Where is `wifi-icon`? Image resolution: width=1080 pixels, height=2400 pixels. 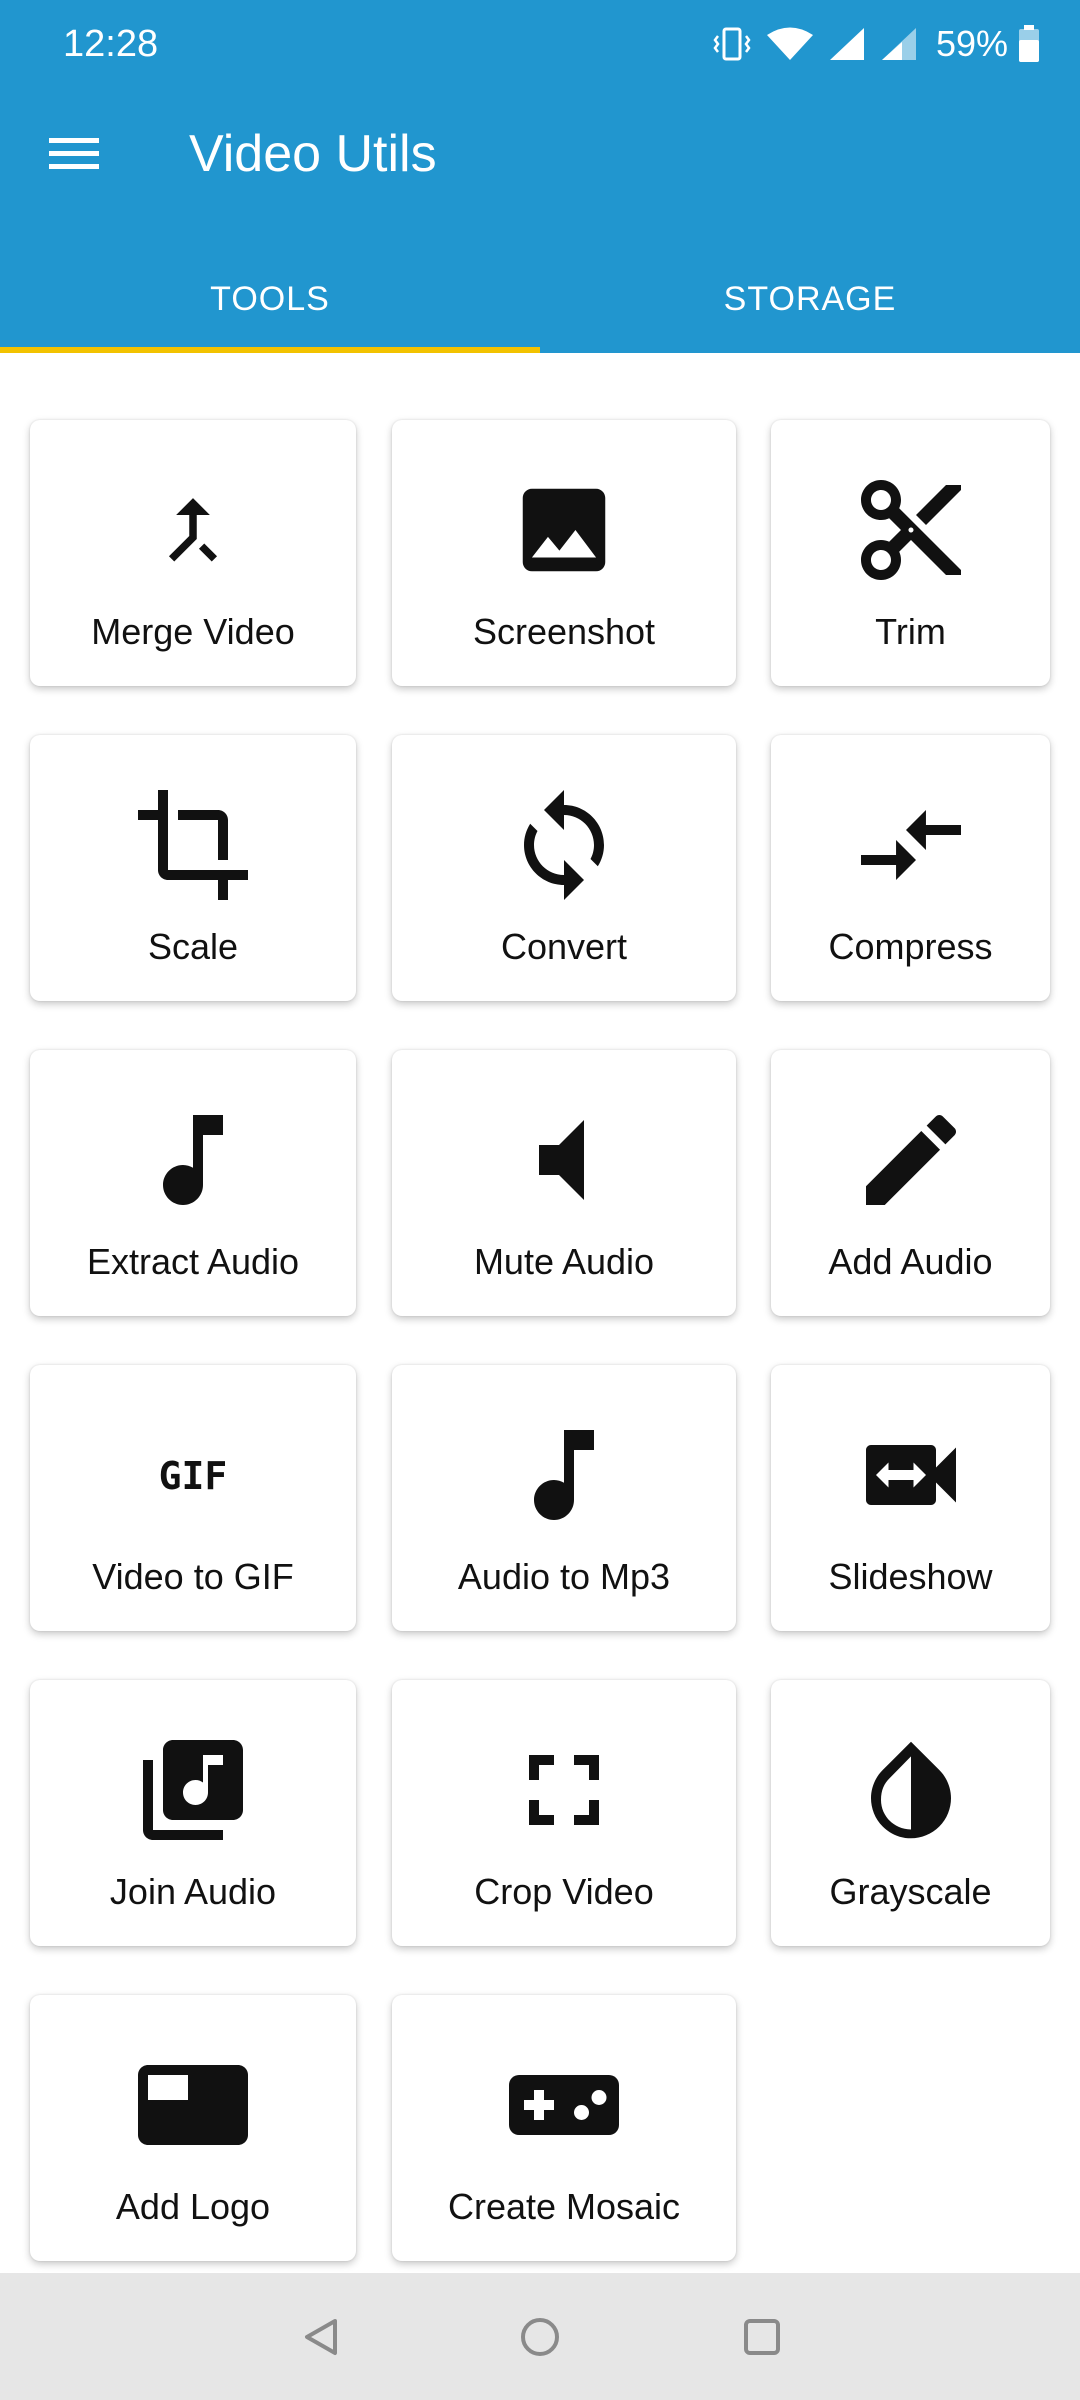
wifi-icon is located at coordinates (789, 43).